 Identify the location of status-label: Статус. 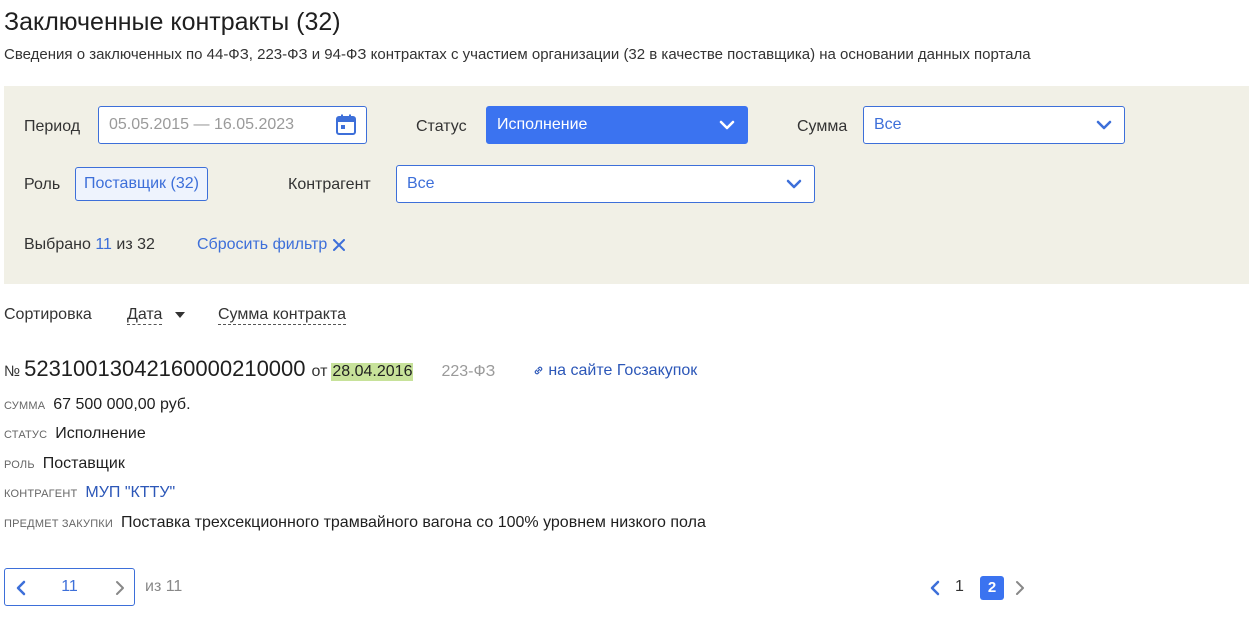
(441, 126).